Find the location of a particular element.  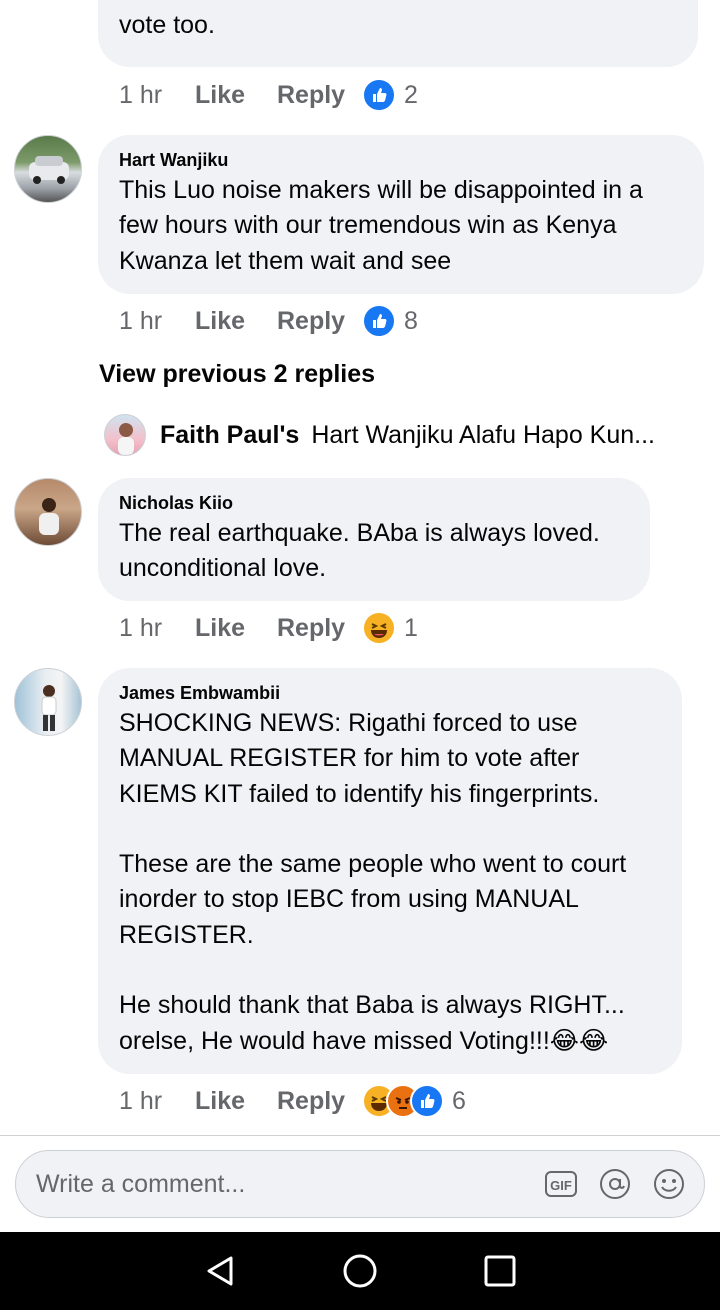

reaction-count: 8 is located at coordinates (411, 321).